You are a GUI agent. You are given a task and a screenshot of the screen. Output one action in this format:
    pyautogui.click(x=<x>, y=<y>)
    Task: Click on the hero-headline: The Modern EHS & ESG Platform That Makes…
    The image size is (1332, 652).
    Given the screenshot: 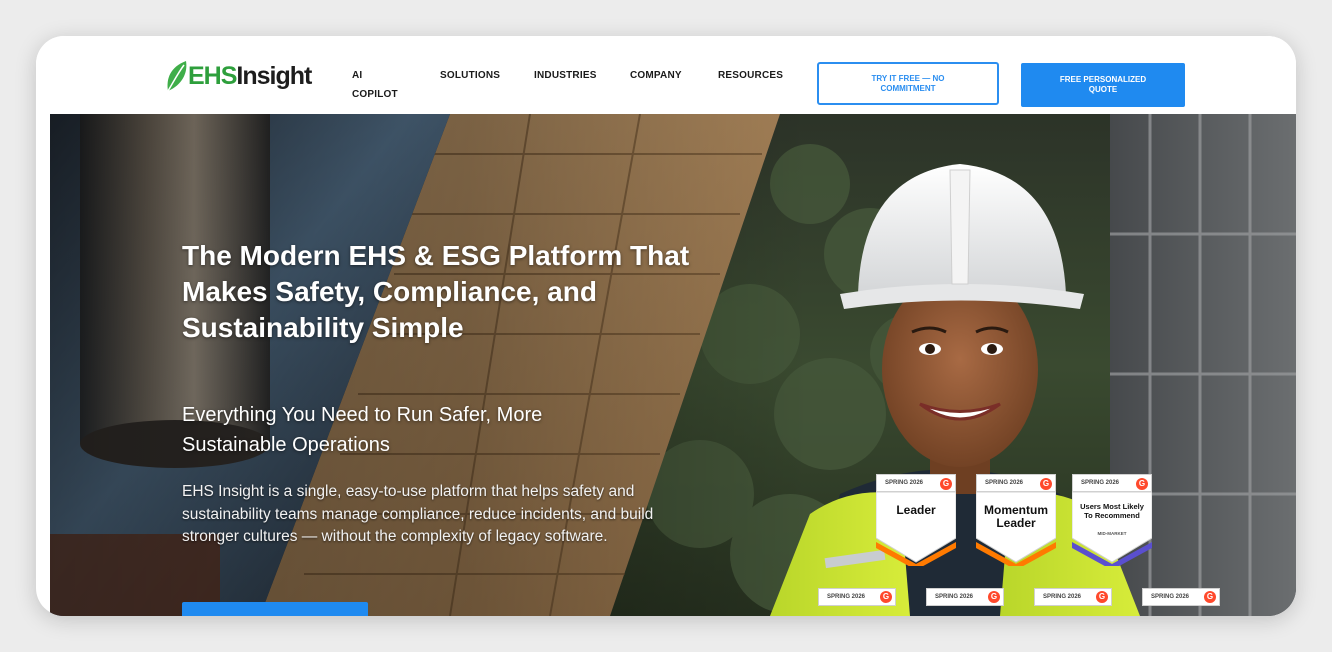 What is the action you would take?
    pyautogui.click(x=436, y=291)
    